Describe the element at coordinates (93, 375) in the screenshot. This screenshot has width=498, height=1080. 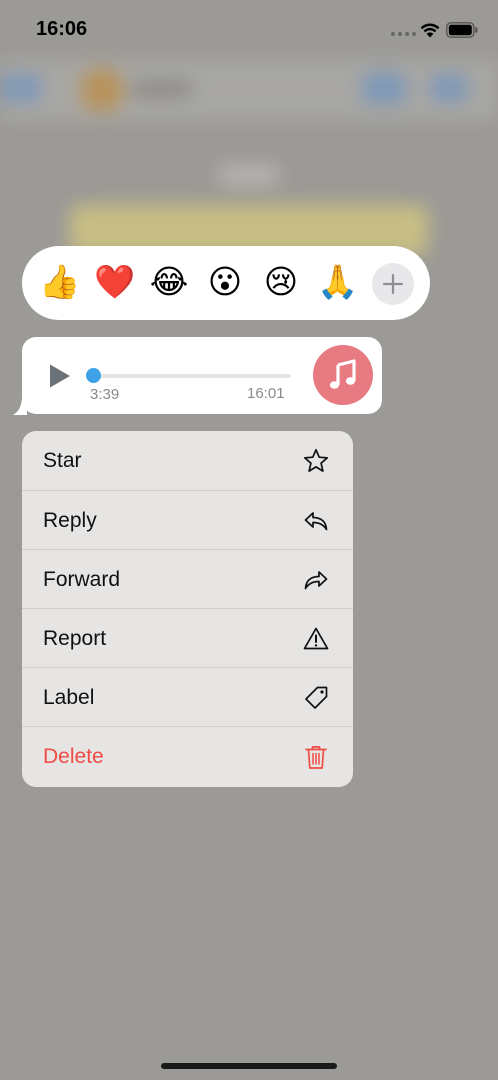
I see `audio-progress-handle` at that location.